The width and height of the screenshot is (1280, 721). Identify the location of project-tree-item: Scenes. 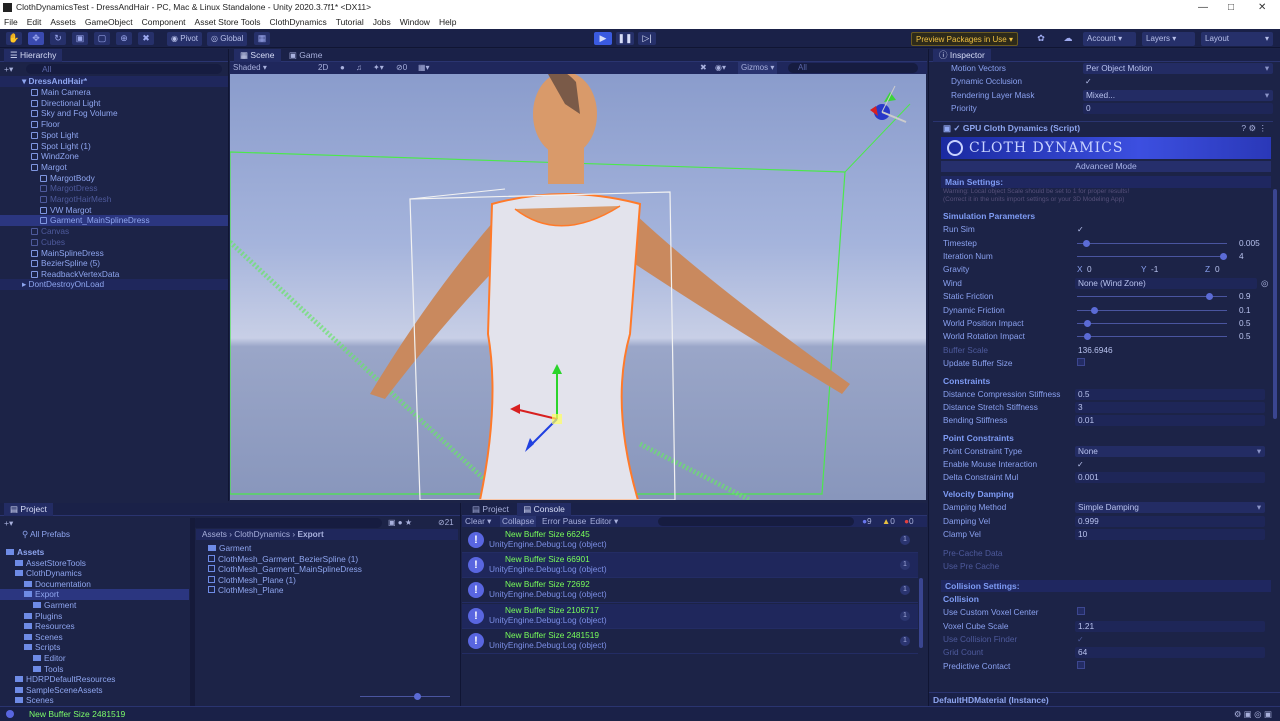
(94, 700).